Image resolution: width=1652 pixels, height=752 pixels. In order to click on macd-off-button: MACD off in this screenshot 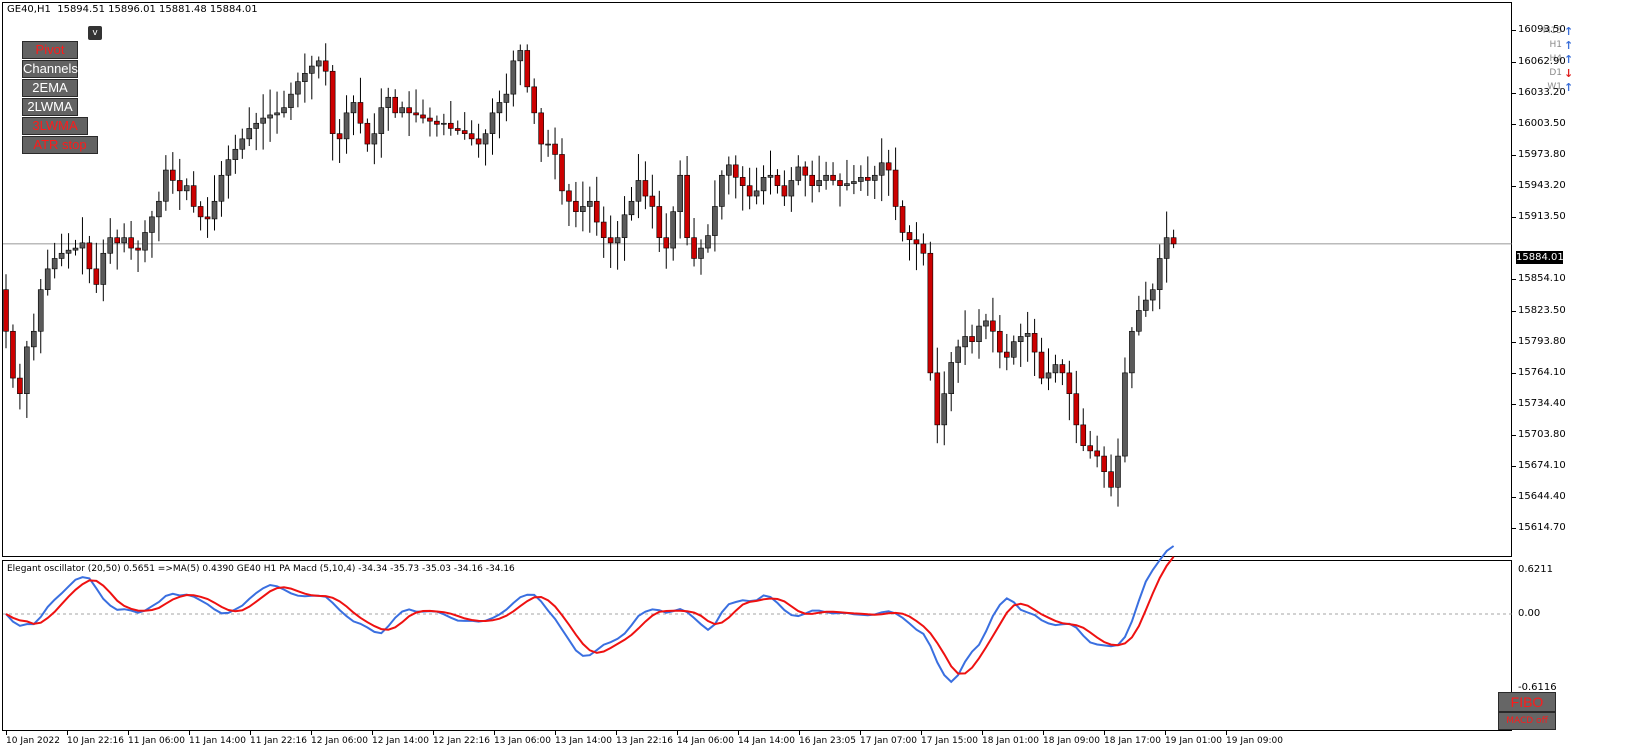, I will do `click(1527, 721)`.